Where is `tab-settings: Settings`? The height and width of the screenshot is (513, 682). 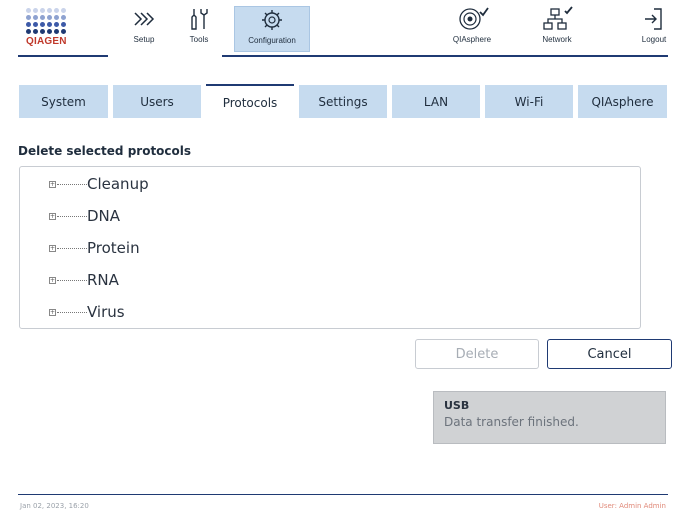 tab-settings: Settings is located at coordinates (343, 101).